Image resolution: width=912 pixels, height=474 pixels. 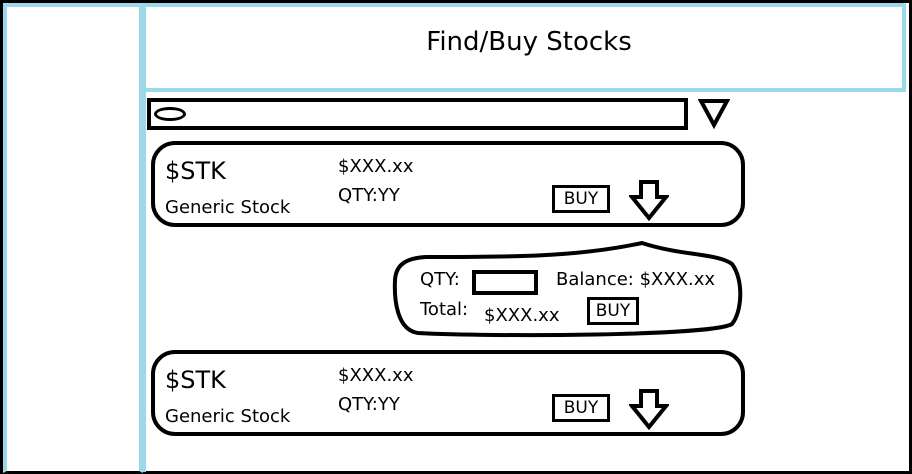 What do you see at coordinates (636, 279) in the screenshot?
I see `balance-label: Balance: $XXX.xx` at bounding box center [636, 279].